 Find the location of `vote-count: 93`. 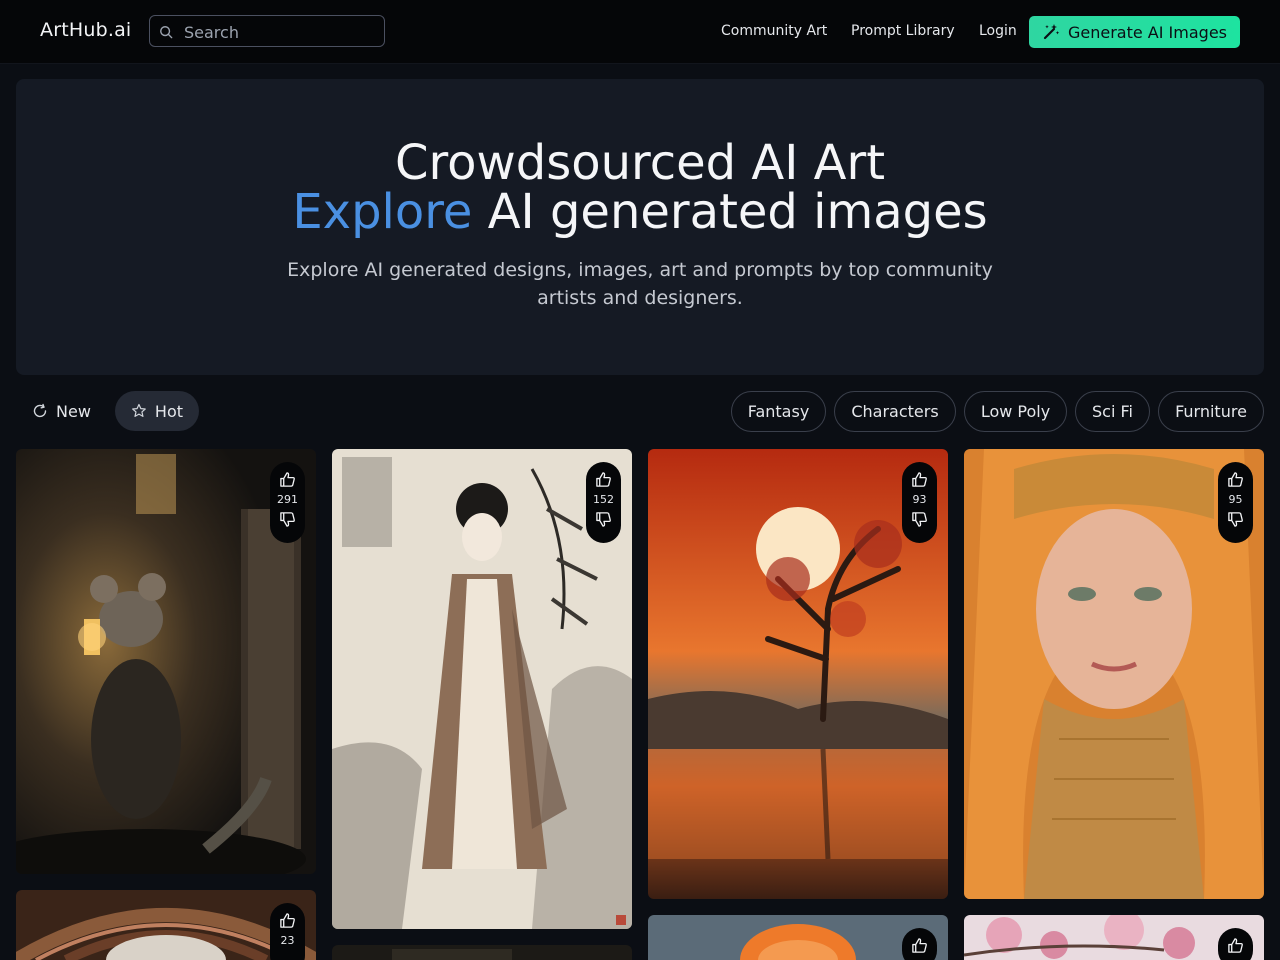

vote-count: 93 is located at coordinates (919, 499).